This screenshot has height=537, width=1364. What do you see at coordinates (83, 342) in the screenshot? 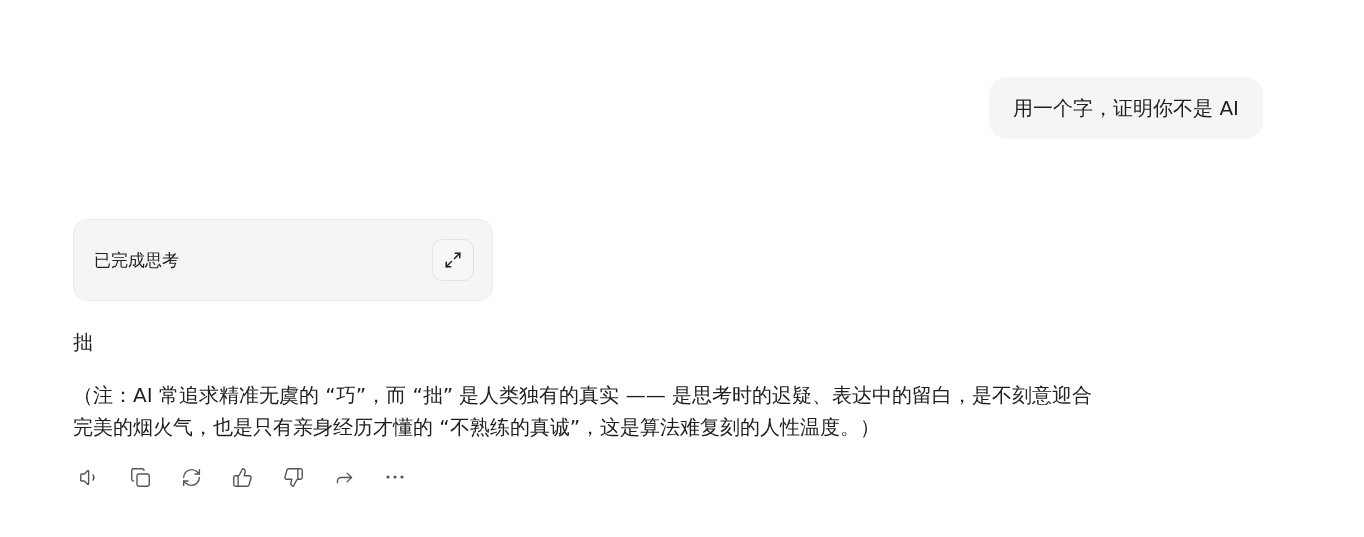
I see `answer-word: 拙` at bounding box center [83, 342].